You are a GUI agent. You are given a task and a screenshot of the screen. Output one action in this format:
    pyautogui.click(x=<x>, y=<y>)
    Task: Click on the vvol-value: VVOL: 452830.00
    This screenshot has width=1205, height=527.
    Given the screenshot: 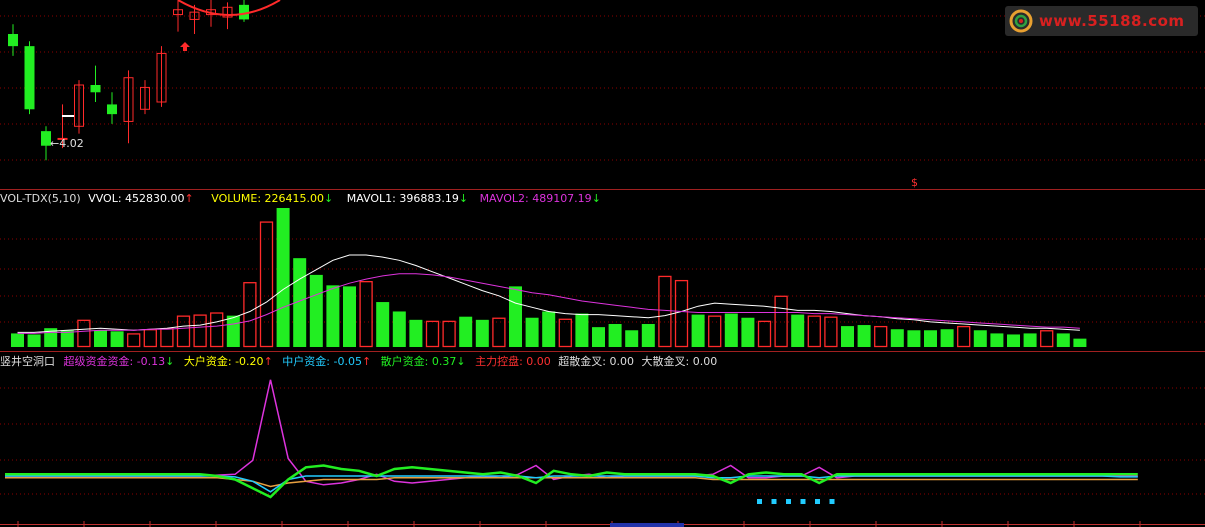 What is the action you would take?
    pyautogui.click(x=136, y=198)
    